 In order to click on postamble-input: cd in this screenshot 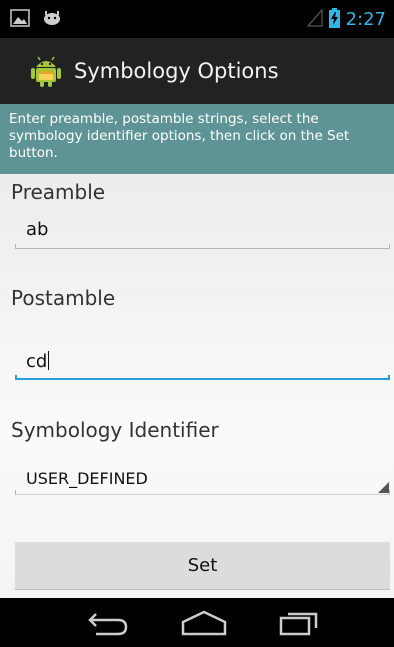, I will do `click(38, 361)`.